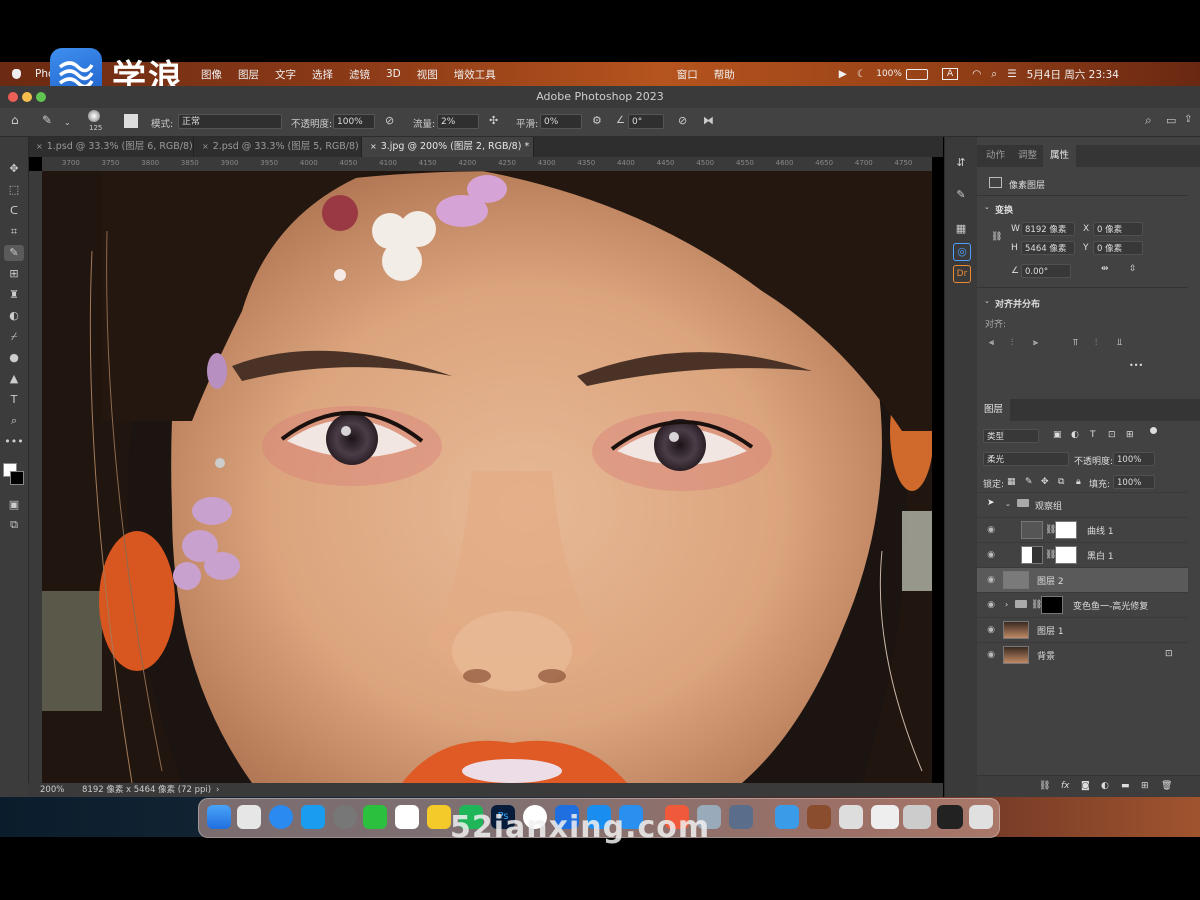 The image size is (1200, 900). What do you see at coordinates (1119, 343) in the screenshot?
I see `align-bottom-icon: ⫫` at bounding box center [1119, 343].